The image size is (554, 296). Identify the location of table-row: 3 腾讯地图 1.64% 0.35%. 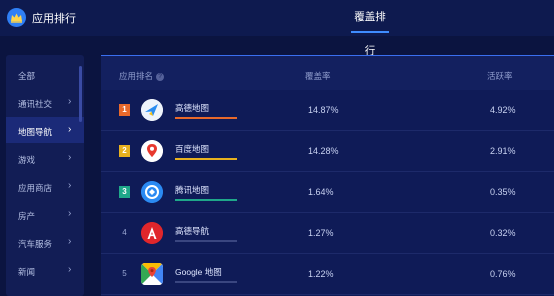
(327, 192).